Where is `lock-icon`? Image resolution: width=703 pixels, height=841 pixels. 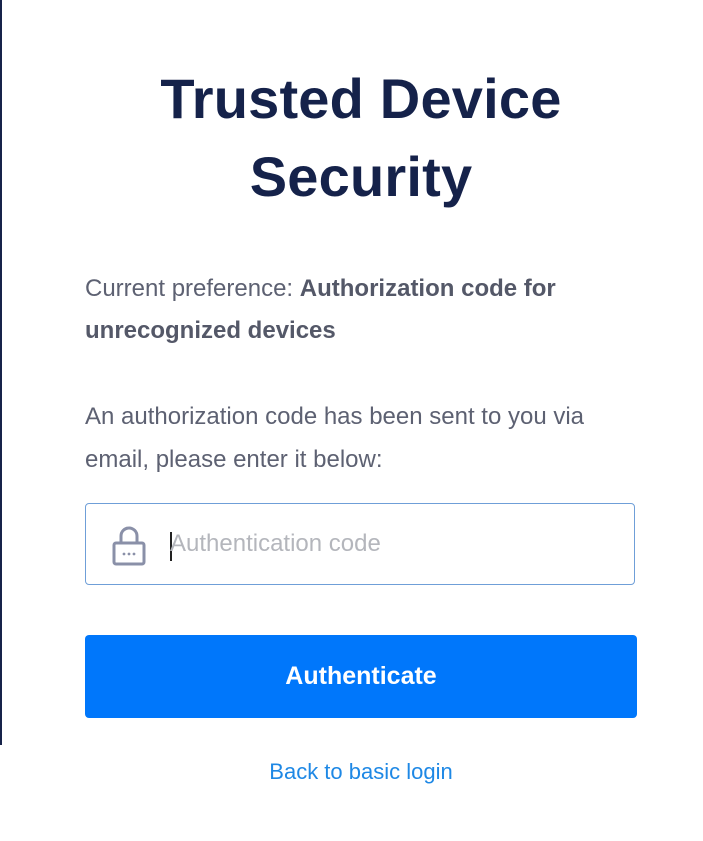 lock-icon is located at coordinates (129, 546).